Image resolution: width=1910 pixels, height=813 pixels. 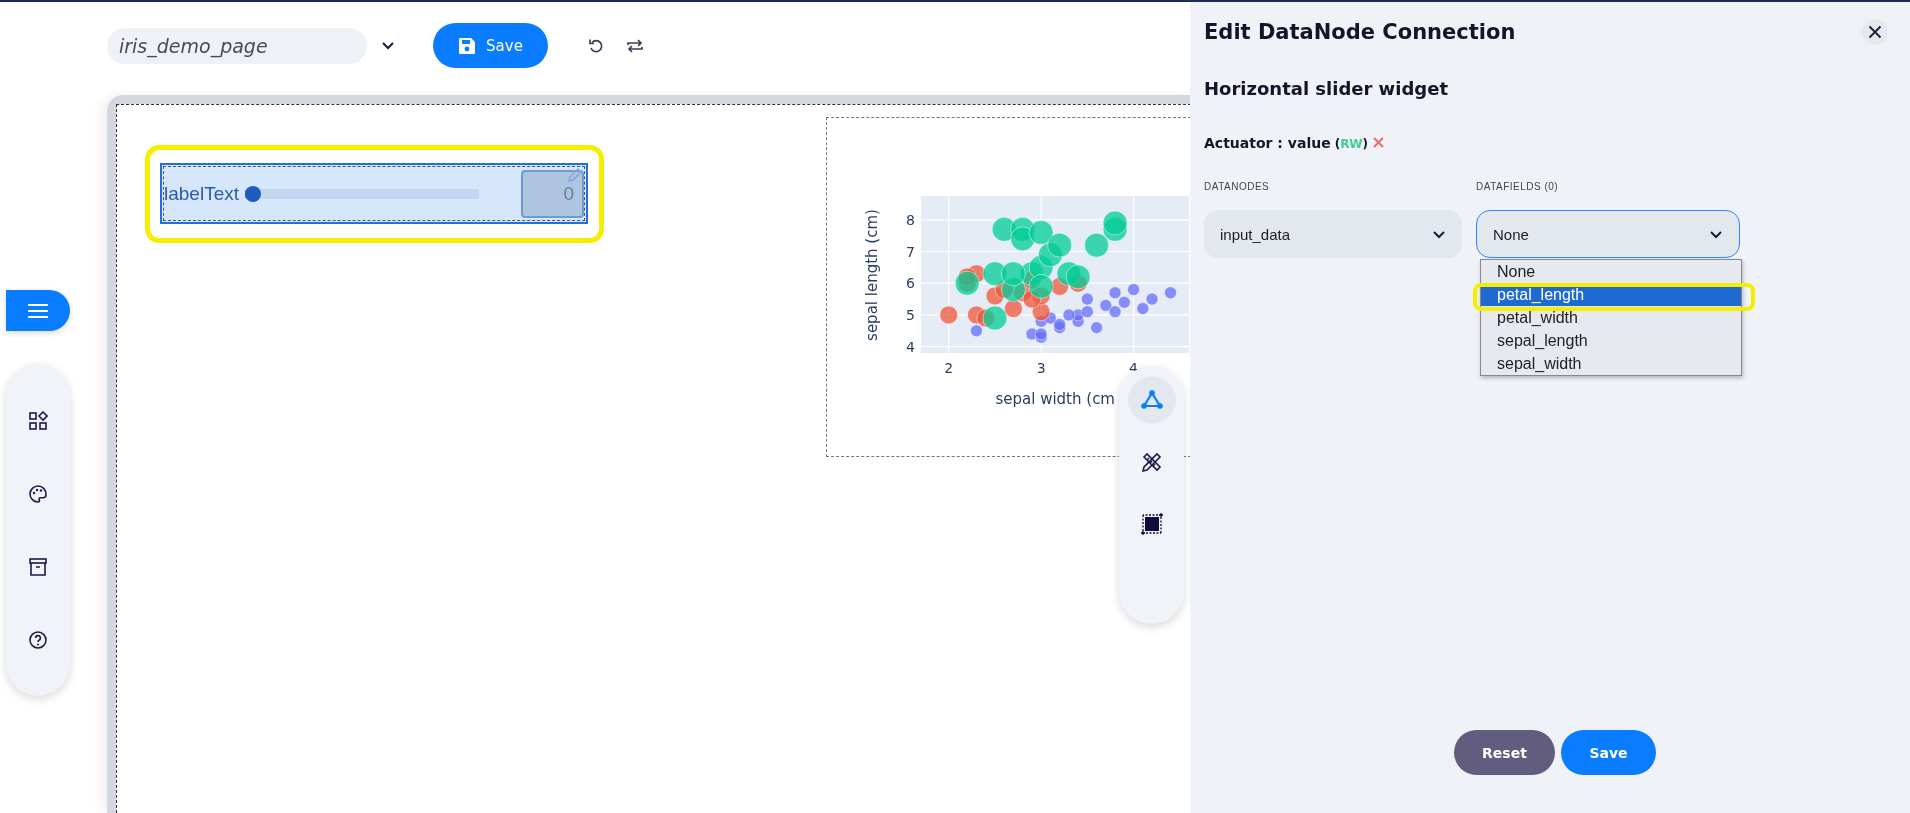 I want to click on slider-label: labelText, so click(x=201, y=193).